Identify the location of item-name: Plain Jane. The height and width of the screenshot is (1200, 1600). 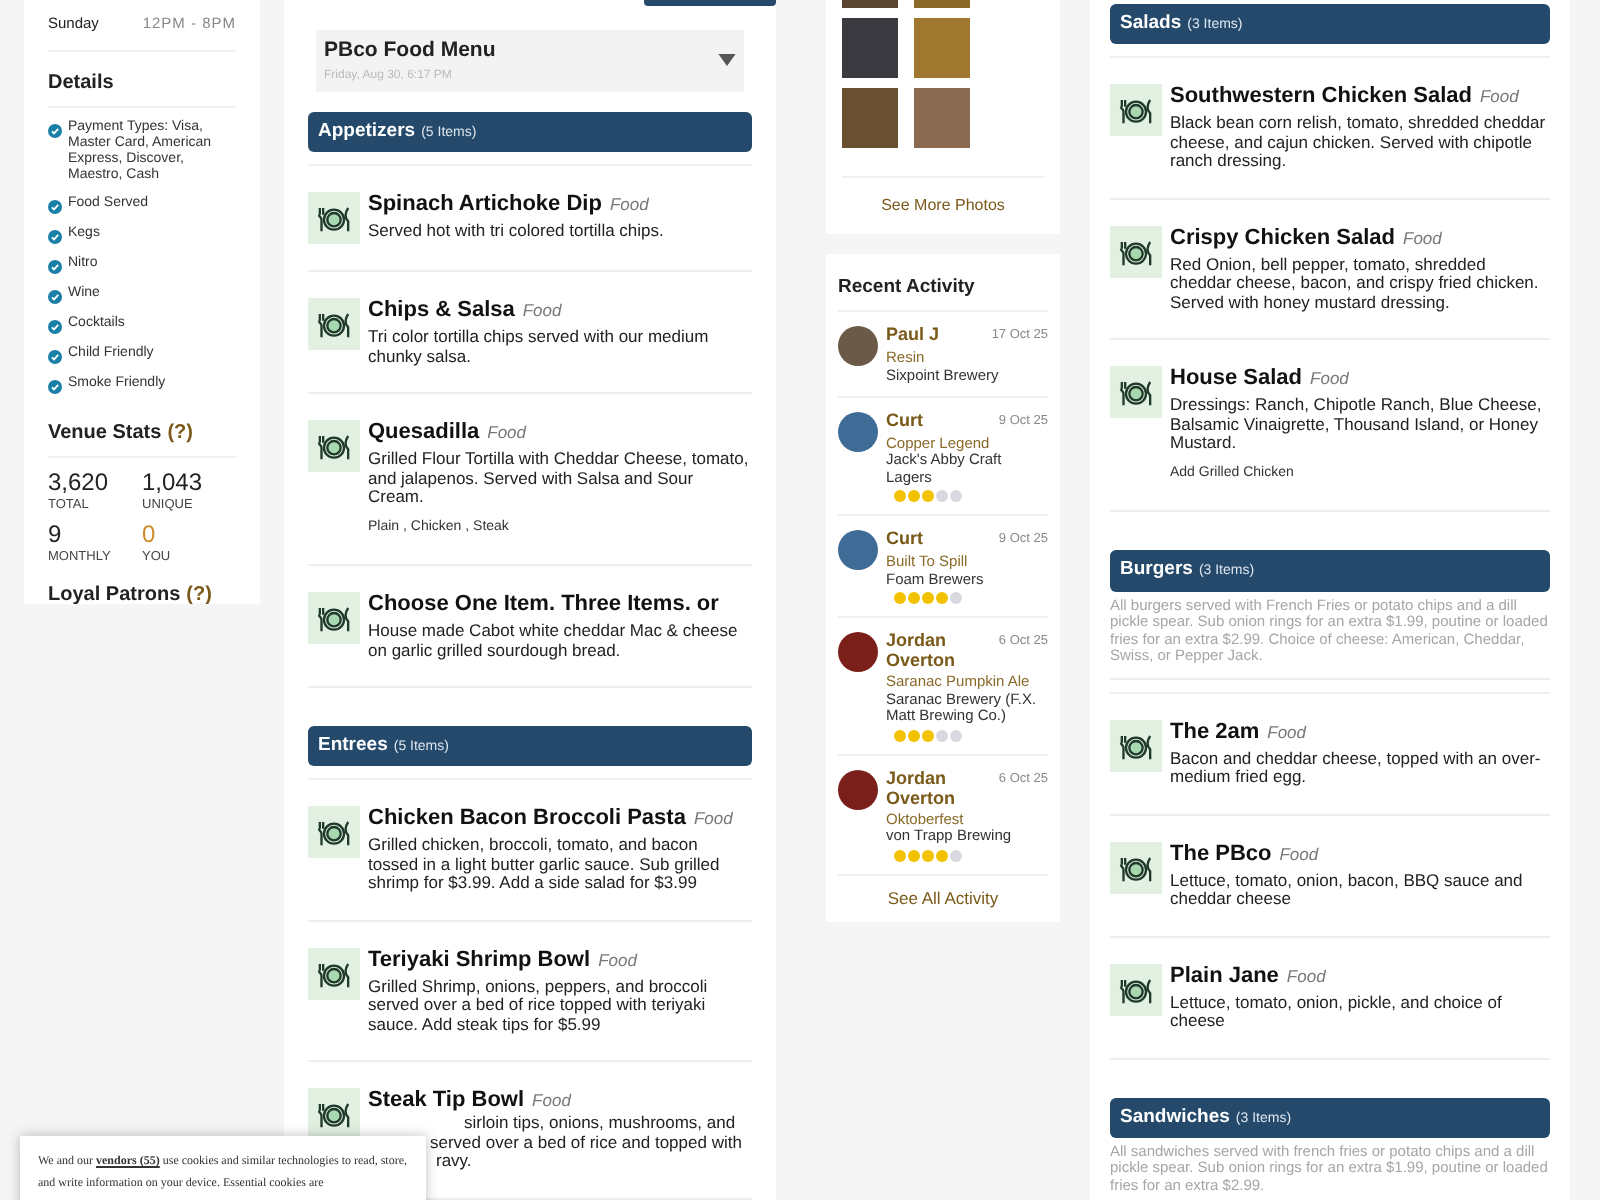
(1224, 976).